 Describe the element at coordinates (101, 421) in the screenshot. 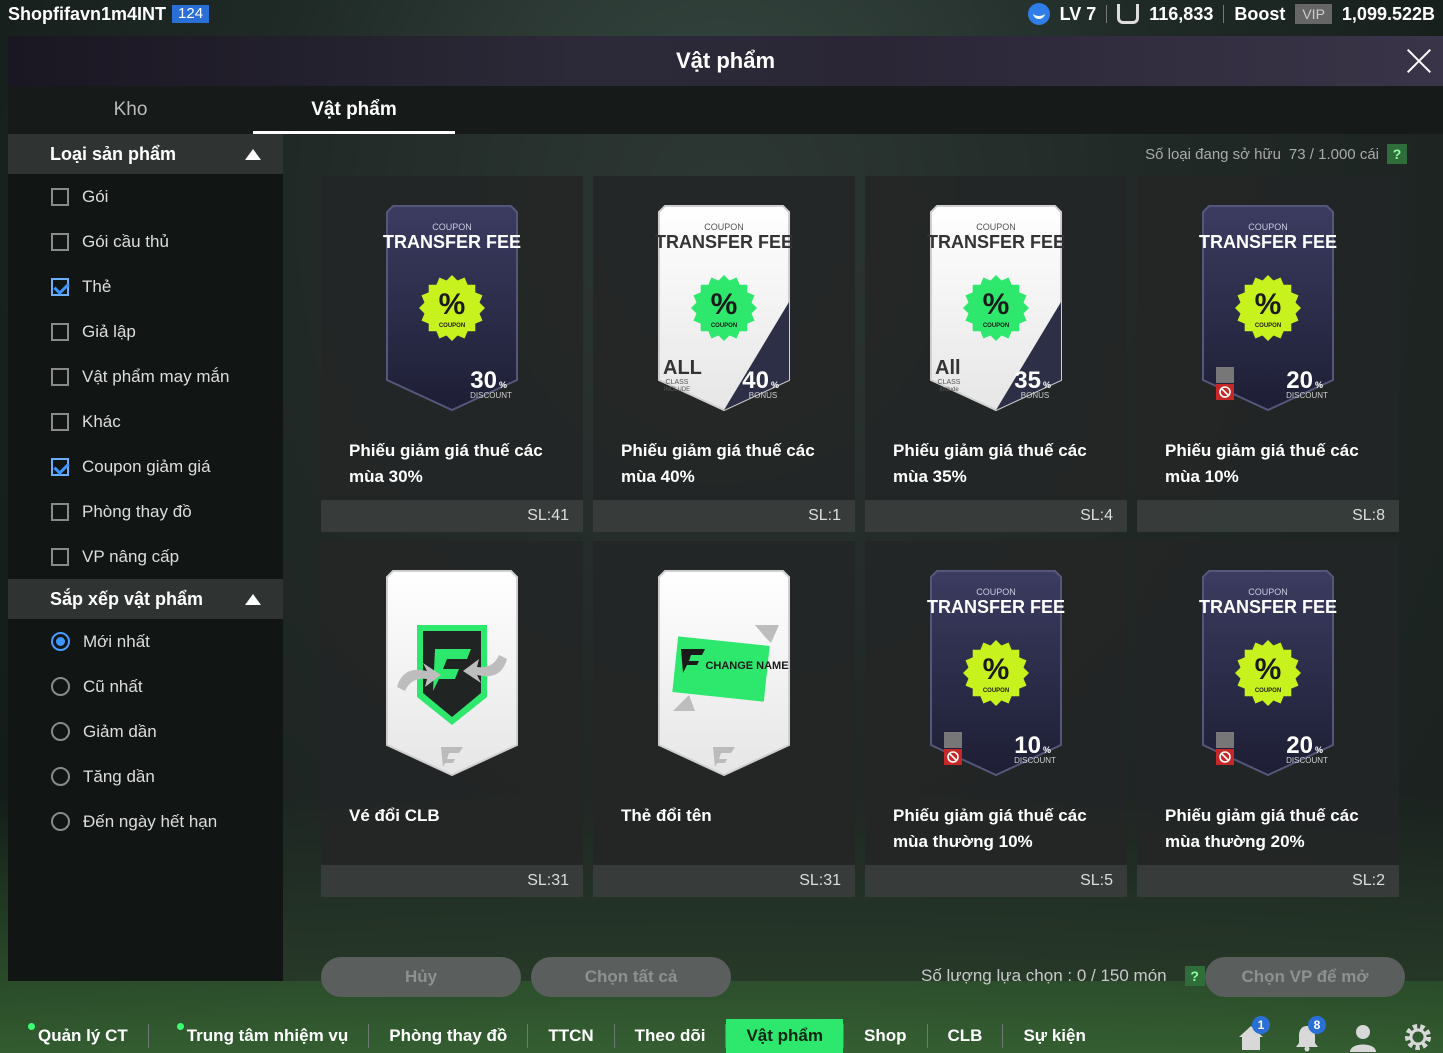

I see `filter-option-label: Khác` at that location.